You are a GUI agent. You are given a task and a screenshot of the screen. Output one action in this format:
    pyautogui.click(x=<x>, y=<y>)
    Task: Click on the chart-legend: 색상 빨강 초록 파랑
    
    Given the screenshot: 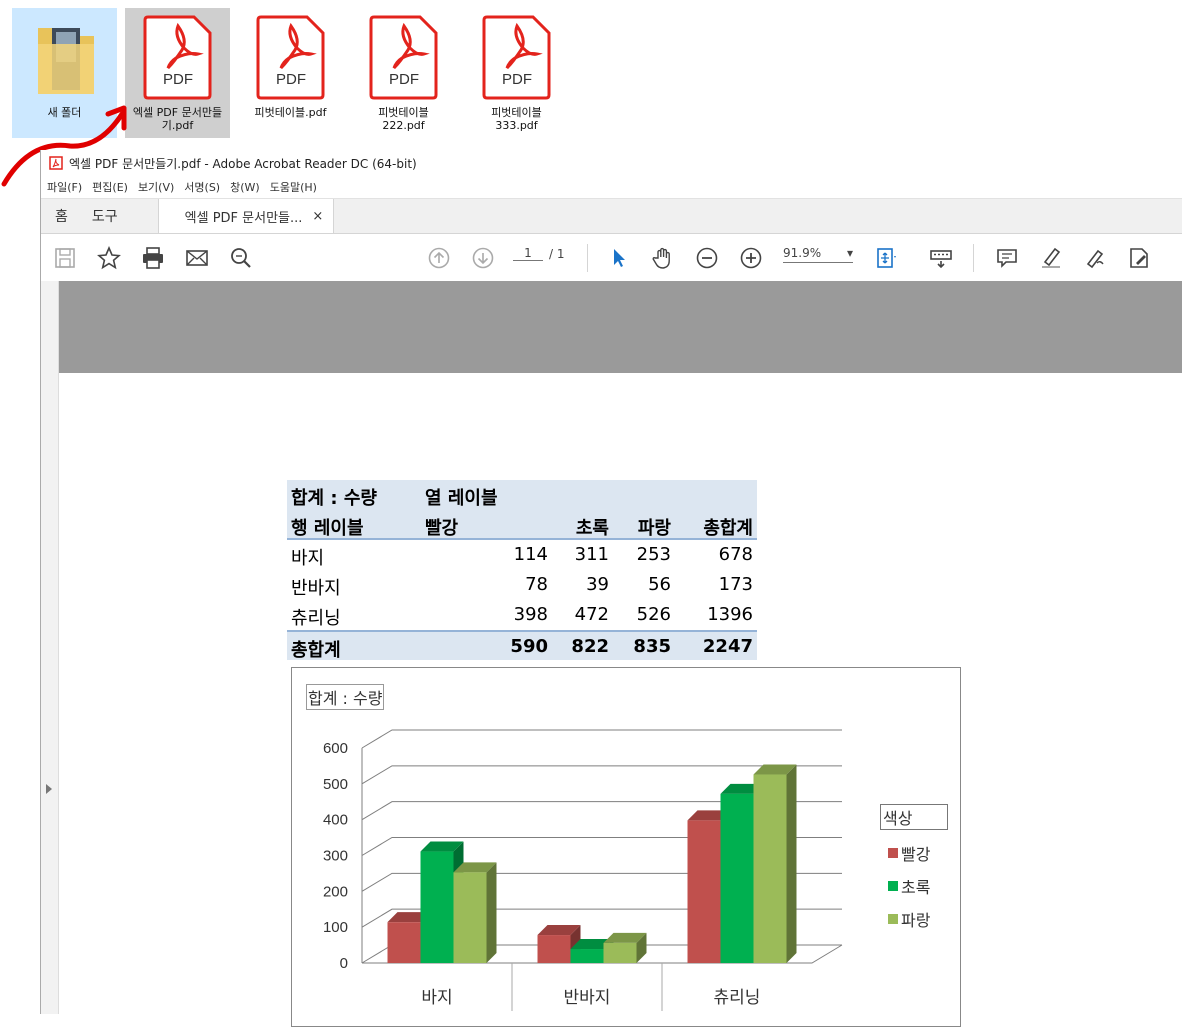 What is the action you would take?
    pyautogui.click(x=914, y=869)
    